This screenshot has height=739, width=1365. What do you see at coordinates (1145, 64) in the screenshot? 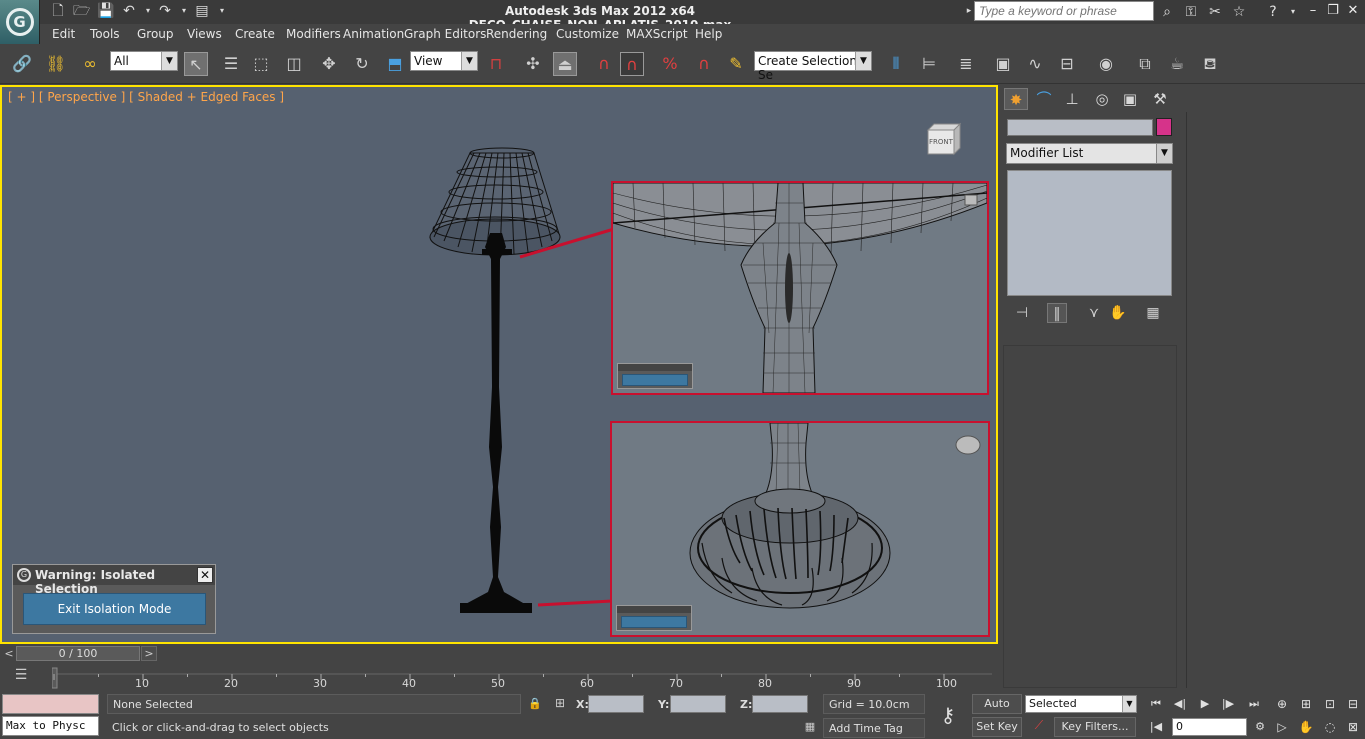
I see `render-setup-icon: ⧉` at bounding box center [1145, 64].